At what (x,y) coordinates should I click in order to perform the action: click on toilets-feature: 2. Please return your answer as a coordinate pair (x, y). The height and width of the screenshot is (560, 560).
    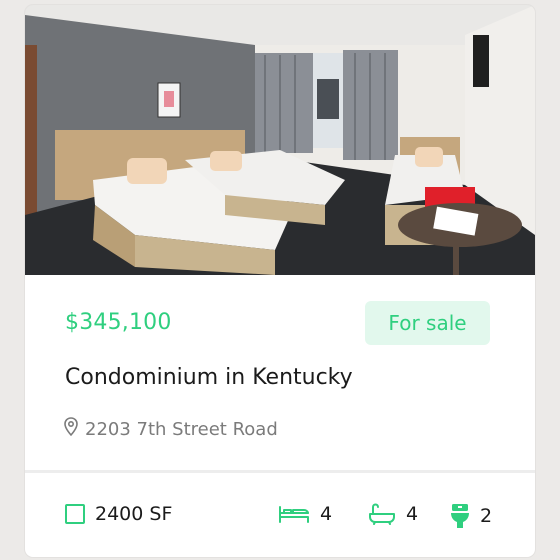
    Looking at the image, I should click on (471, 516).